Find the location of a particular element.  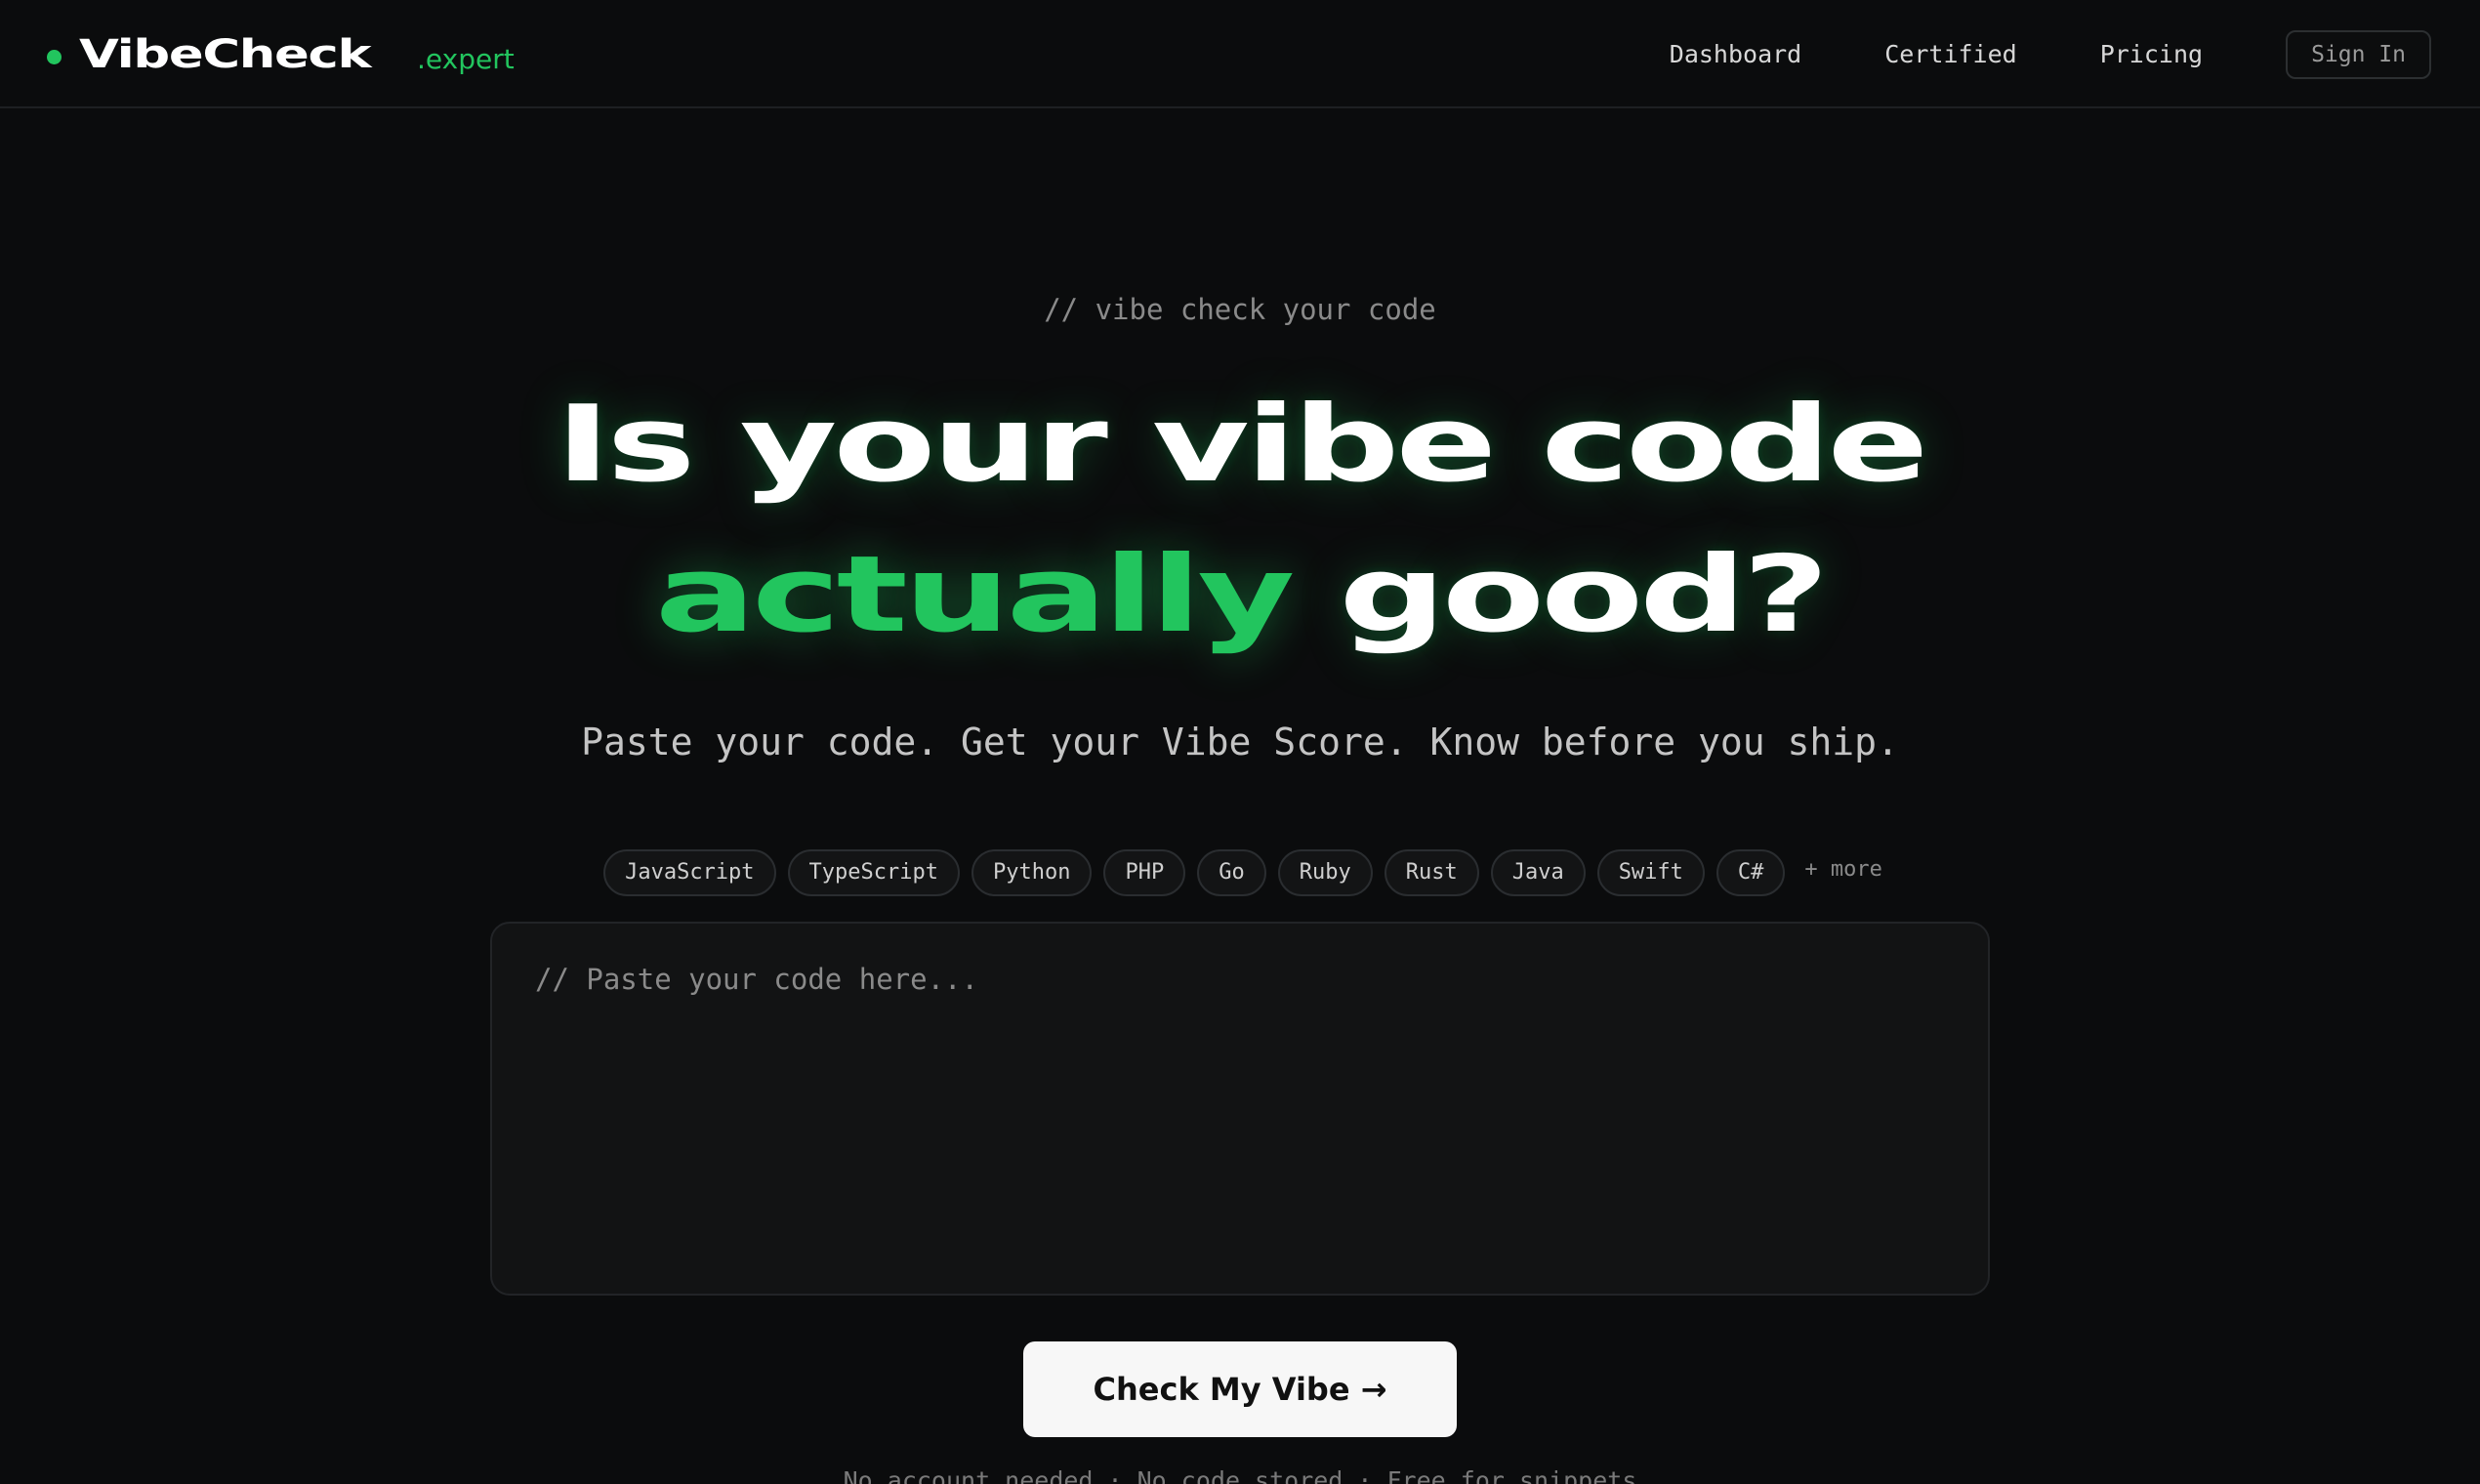

language-chip-ruby: Ruby is located at coordinates (1325, 873).